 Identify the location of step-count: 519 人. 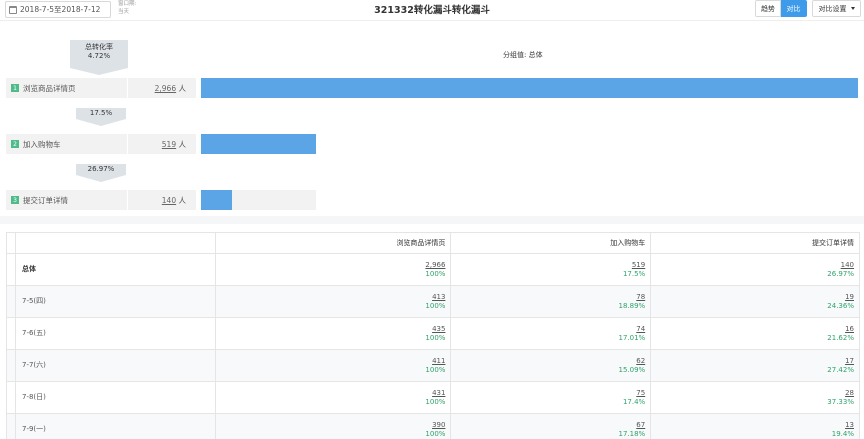
(159, 144).